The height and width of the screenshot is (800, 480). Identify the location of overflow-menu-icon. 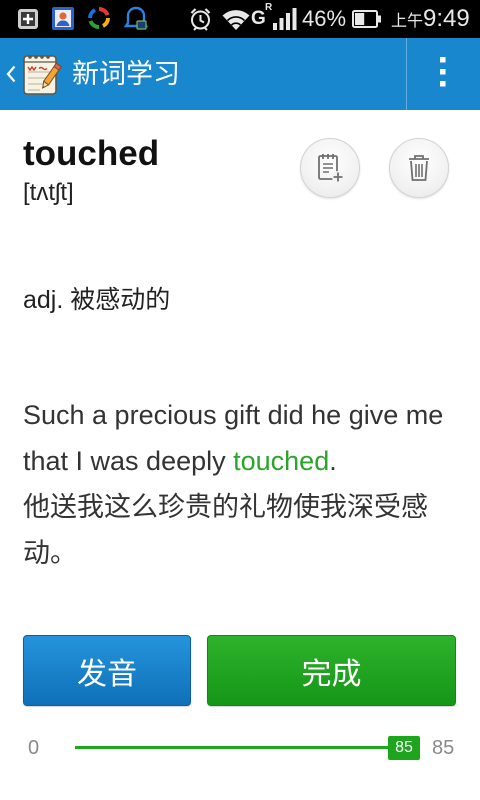
(443, 72).